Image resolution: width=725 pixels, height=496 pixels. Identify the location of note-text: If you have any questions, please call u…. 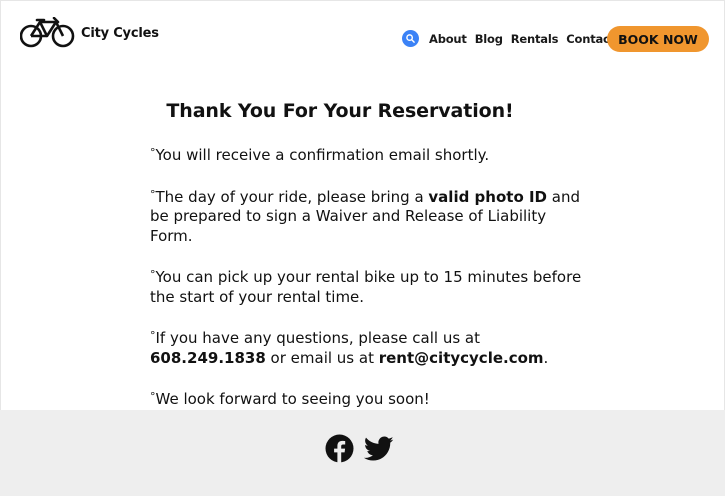
(318, 338).